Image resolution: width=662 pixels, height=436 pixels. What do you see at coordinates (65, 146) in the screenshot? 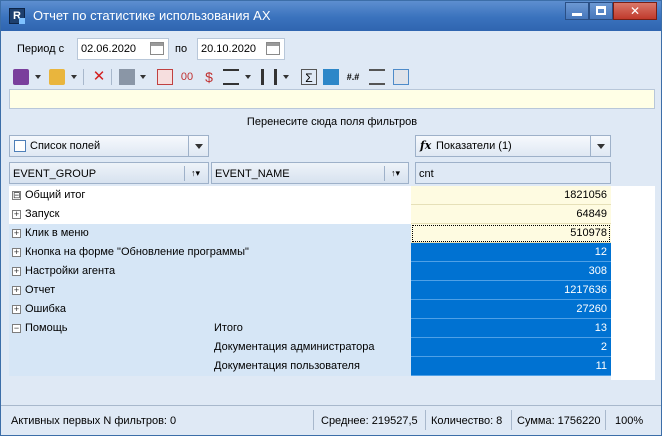
I see `field-list-label: Список полей` at bounding box center [65, 146].